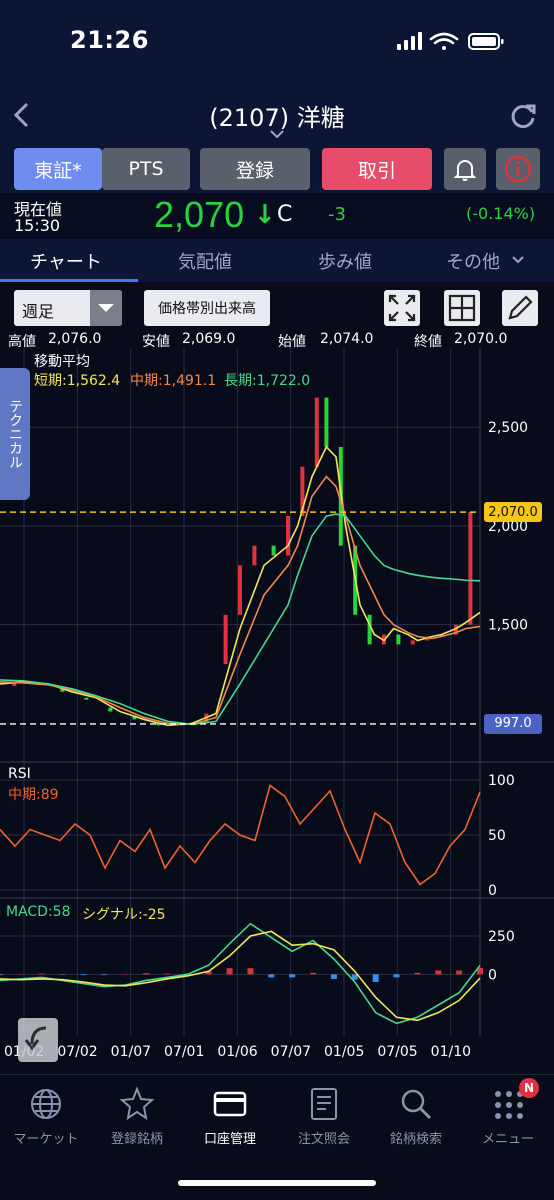 This screenshot has height=1200, width=554. What do you see at coordinates (68, 308) in the screenshot?
I see `period-select: 週足` at bounding box center [68, 308].